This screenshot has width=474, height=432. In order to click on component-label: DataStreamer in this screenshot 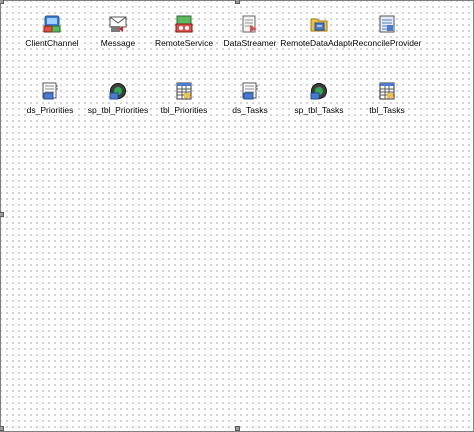, I will do `click(250, 43)`.